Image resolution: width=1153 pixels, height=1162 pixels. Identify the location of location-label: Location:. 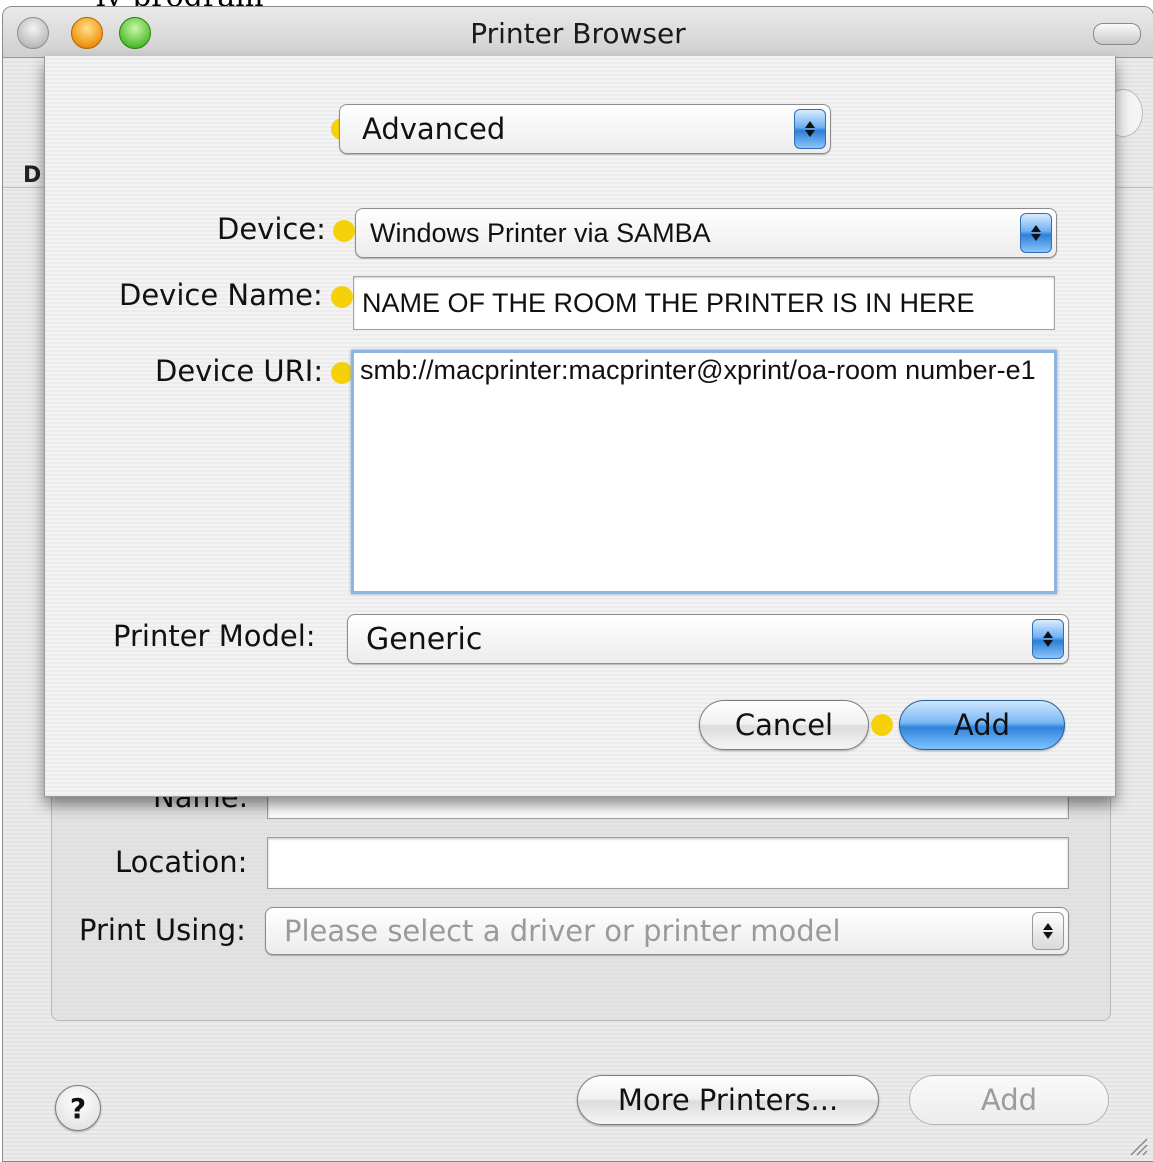
(181, 862).